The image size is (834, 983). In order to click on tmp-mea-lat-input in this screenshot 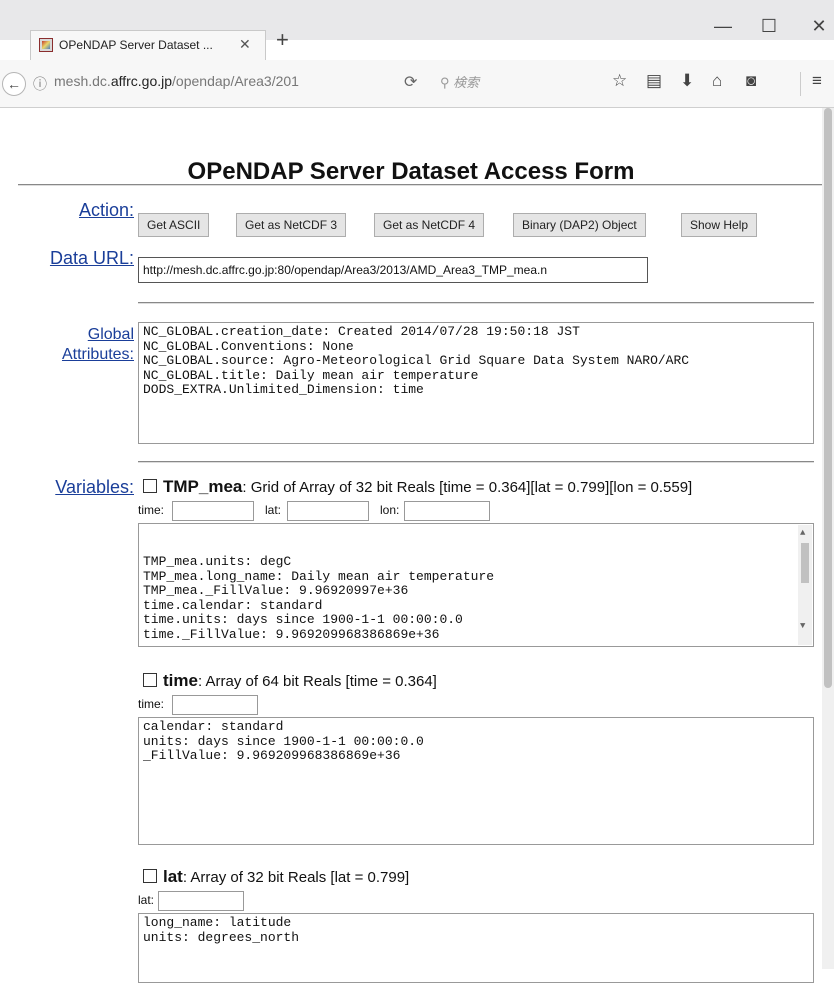, I will do `click(328, 511)`.